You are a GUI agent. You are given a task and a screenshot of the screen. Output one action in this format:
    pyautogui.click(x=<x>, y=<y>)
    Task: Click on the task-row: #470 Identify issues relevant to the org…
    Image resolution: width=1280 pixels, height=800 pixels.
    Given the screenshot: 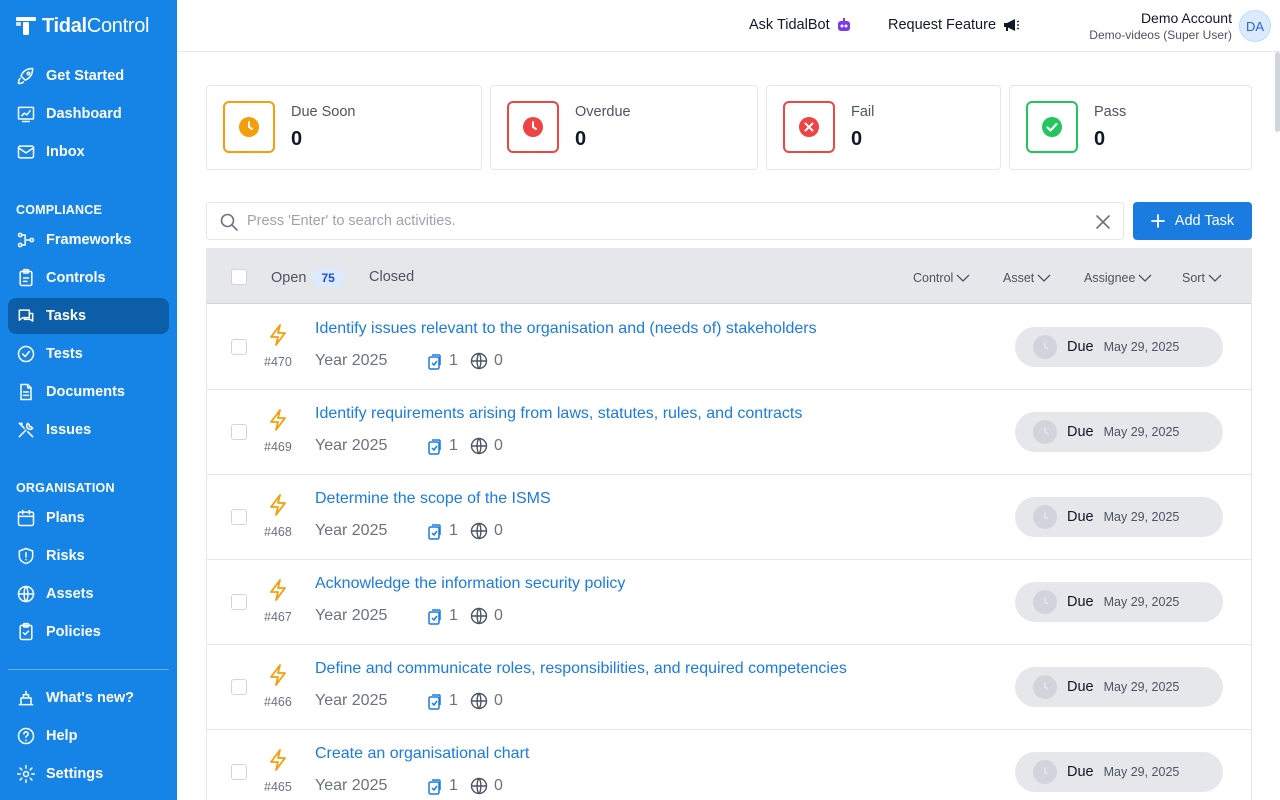 What is the action you would take?
    pyautogui.click(x=729, y=347)
    